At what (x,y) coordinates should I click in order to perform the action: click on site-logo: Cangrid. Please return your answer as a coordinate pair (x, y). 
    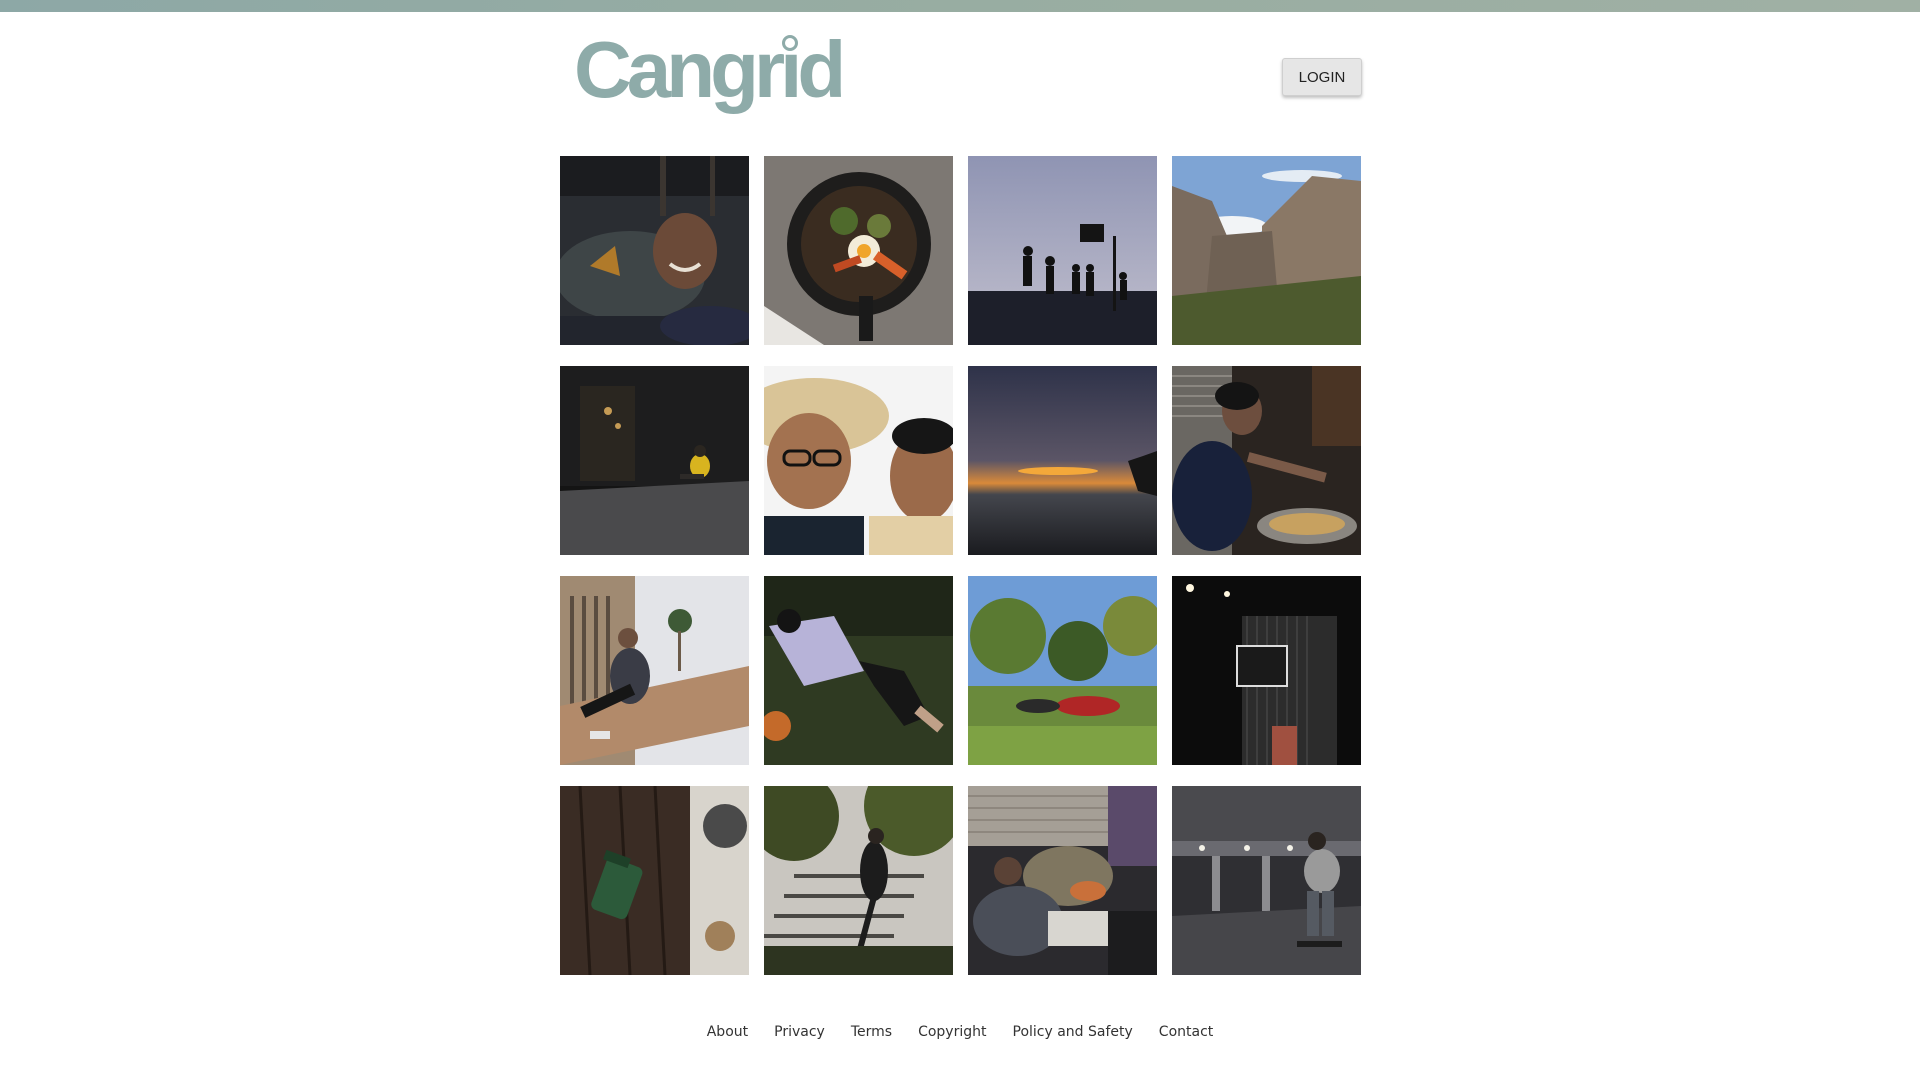
    Looking at the image, I should click on (710, 70).